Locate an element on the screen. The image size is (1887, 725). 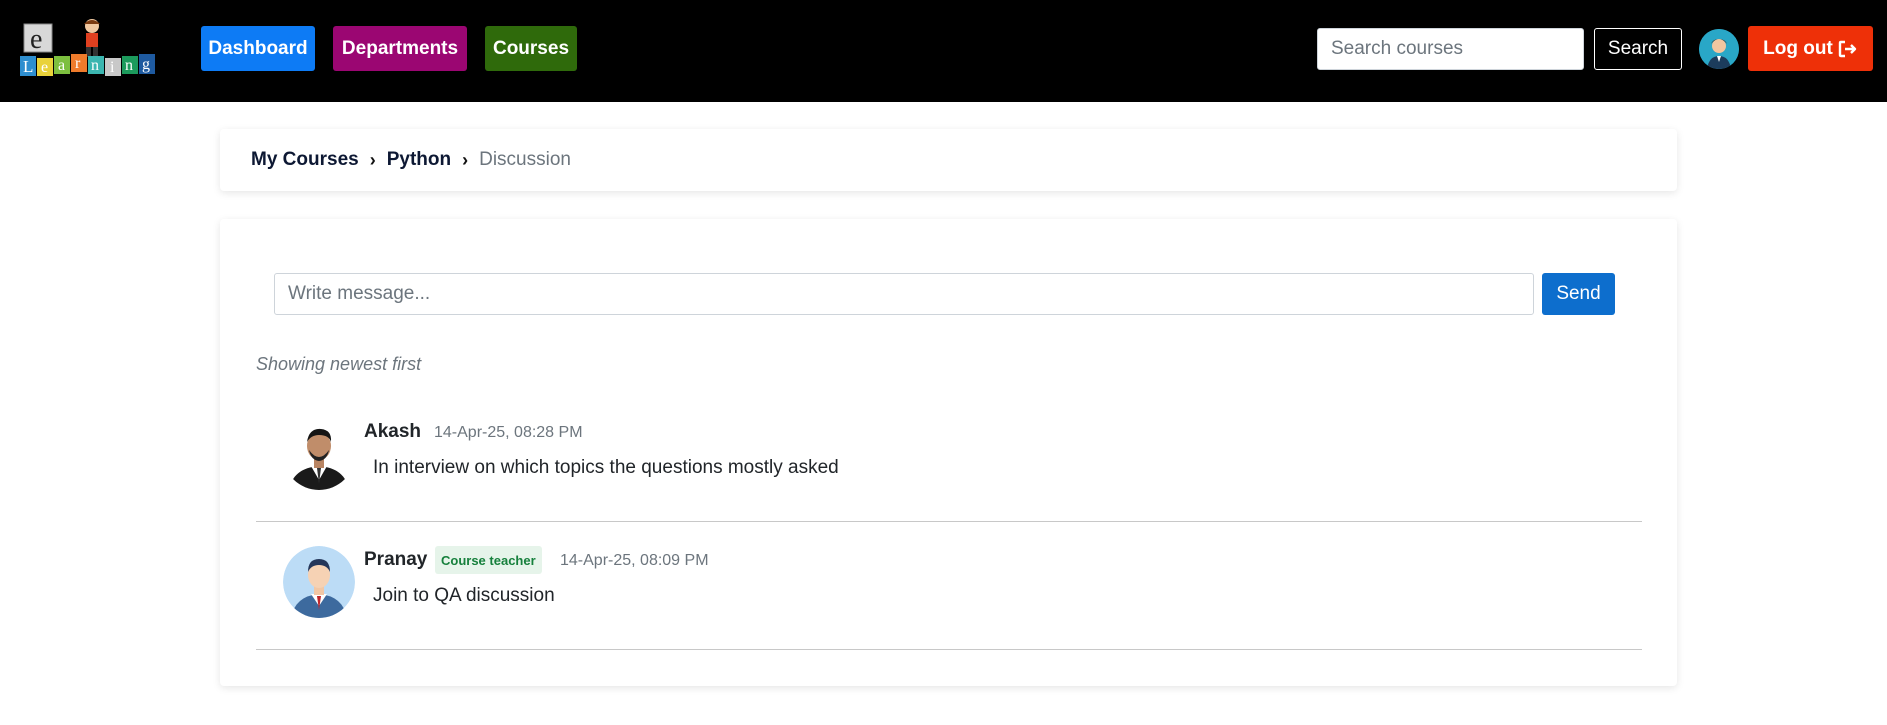
nav-departments-button: Departments is located at coordinates (400, 48).